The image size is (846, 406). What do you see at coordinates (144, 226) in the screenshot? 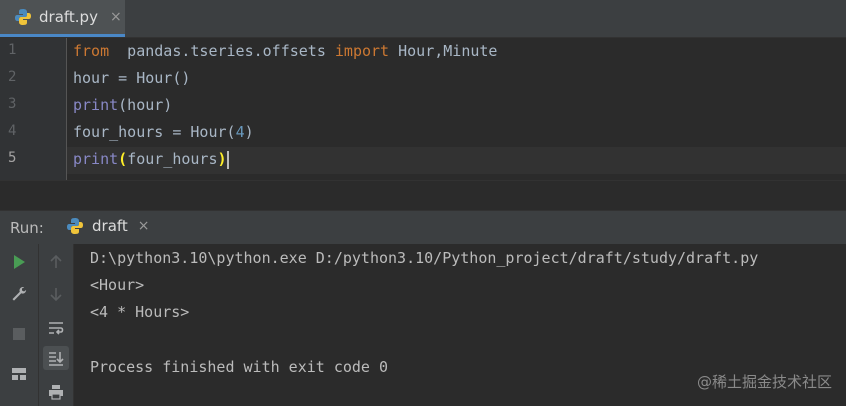
I see `run-tab-close-icon: ×` at bounding box center [144, 226].